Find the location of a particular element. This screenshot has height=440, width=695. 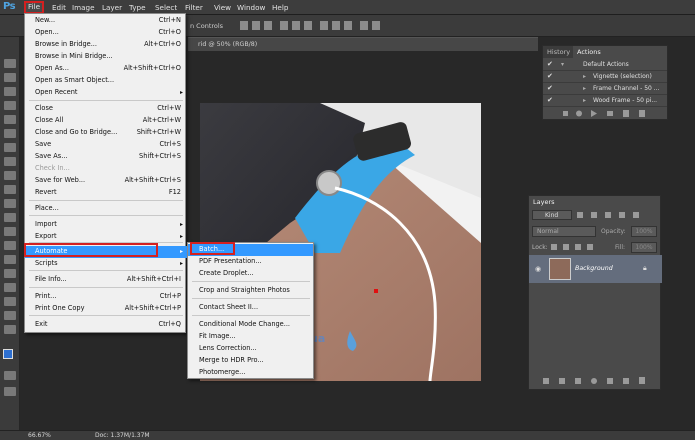

file-menu-item-export: Export ▸ is located at coordinates (106, 237).